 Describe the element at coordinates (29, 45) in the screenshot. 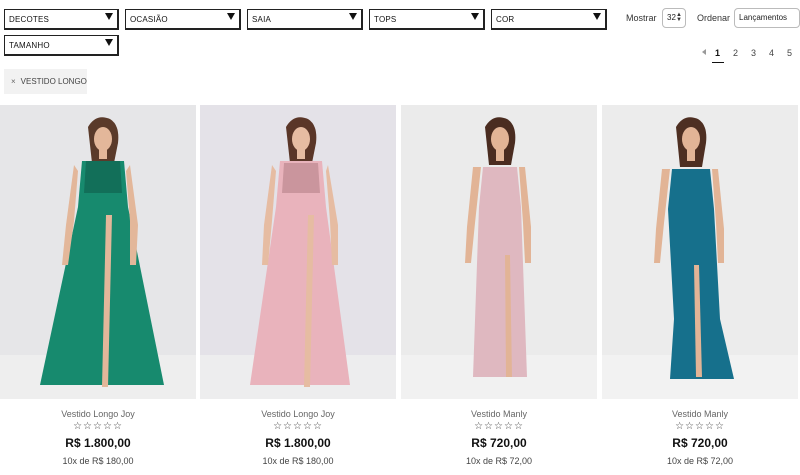

I see `filter-tamanho-label: TAMANHO` at that location.